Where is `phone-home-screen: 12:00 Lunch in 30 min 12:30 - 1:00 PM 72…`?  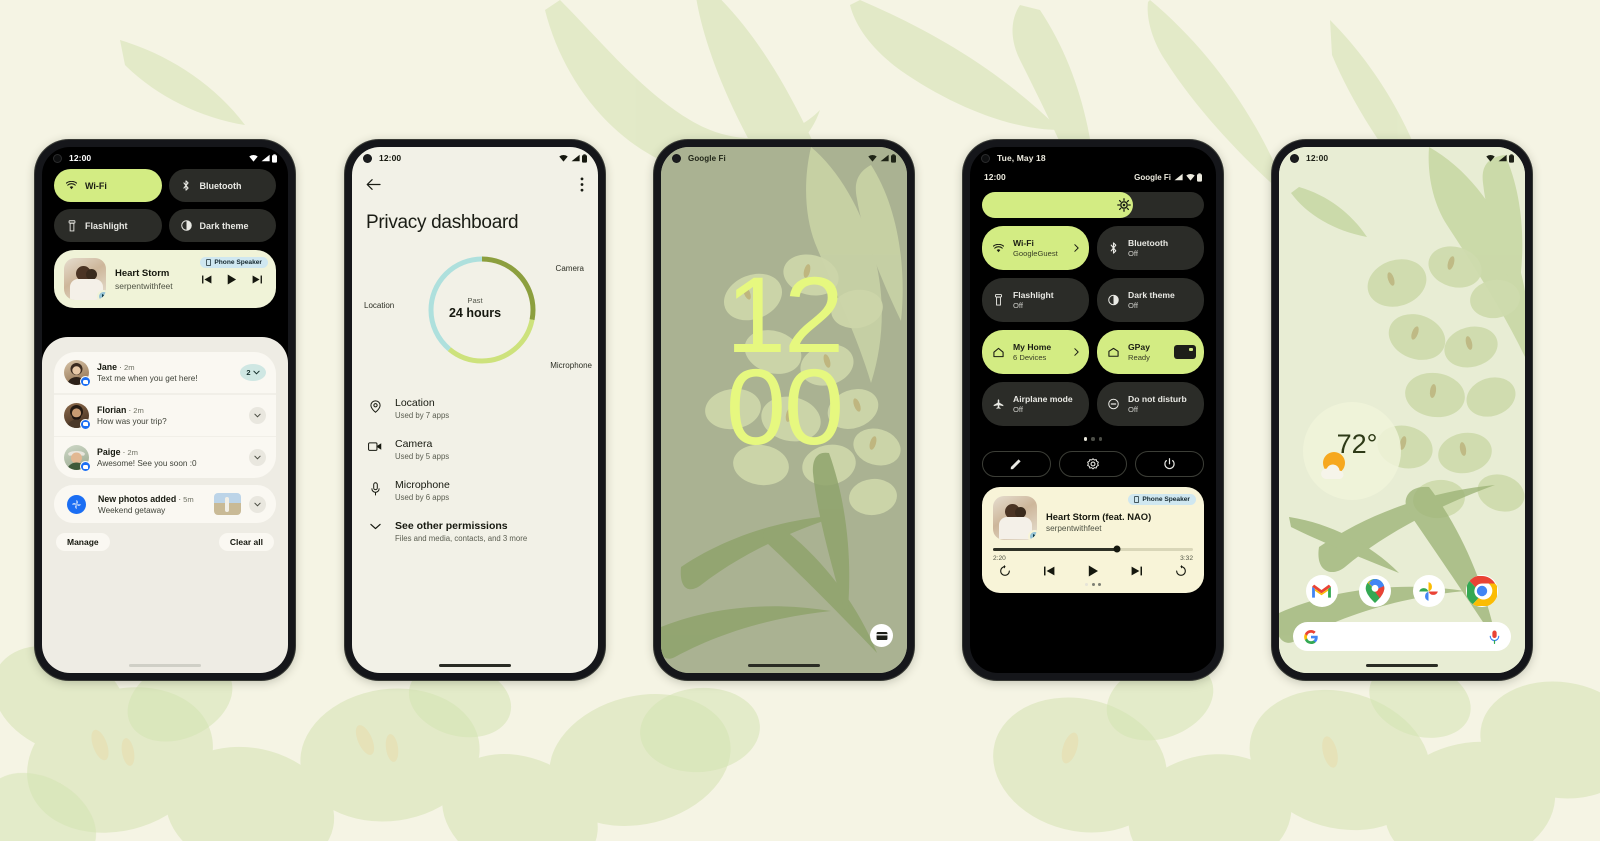
phone-home-screen: 12:00 Lunch in 30 min 12:30 - 1:00 PM 72… is located at coordinates (1402, 410).